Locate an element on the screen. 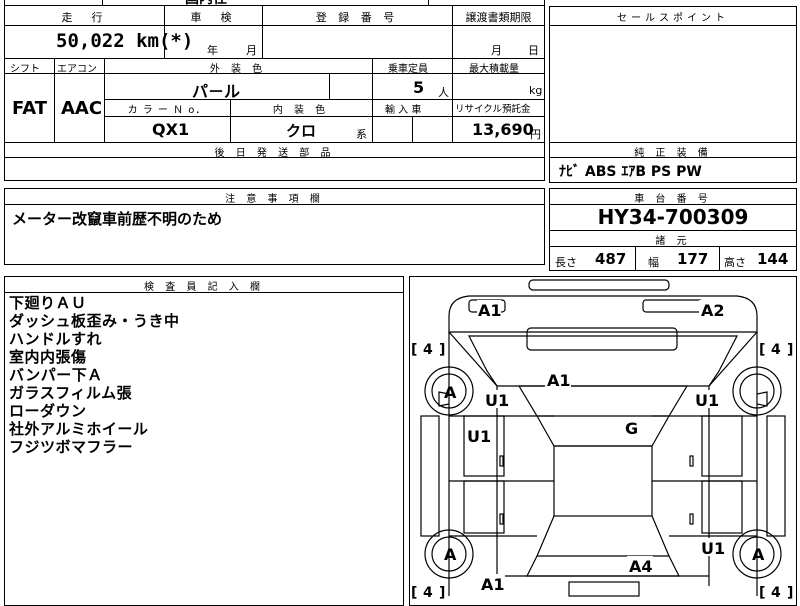 This screenshot has width=800, height=606. equipment-value: ﾅﾋﾞ ABS ｴｱB PS PW is located at coordinates (630, 172).